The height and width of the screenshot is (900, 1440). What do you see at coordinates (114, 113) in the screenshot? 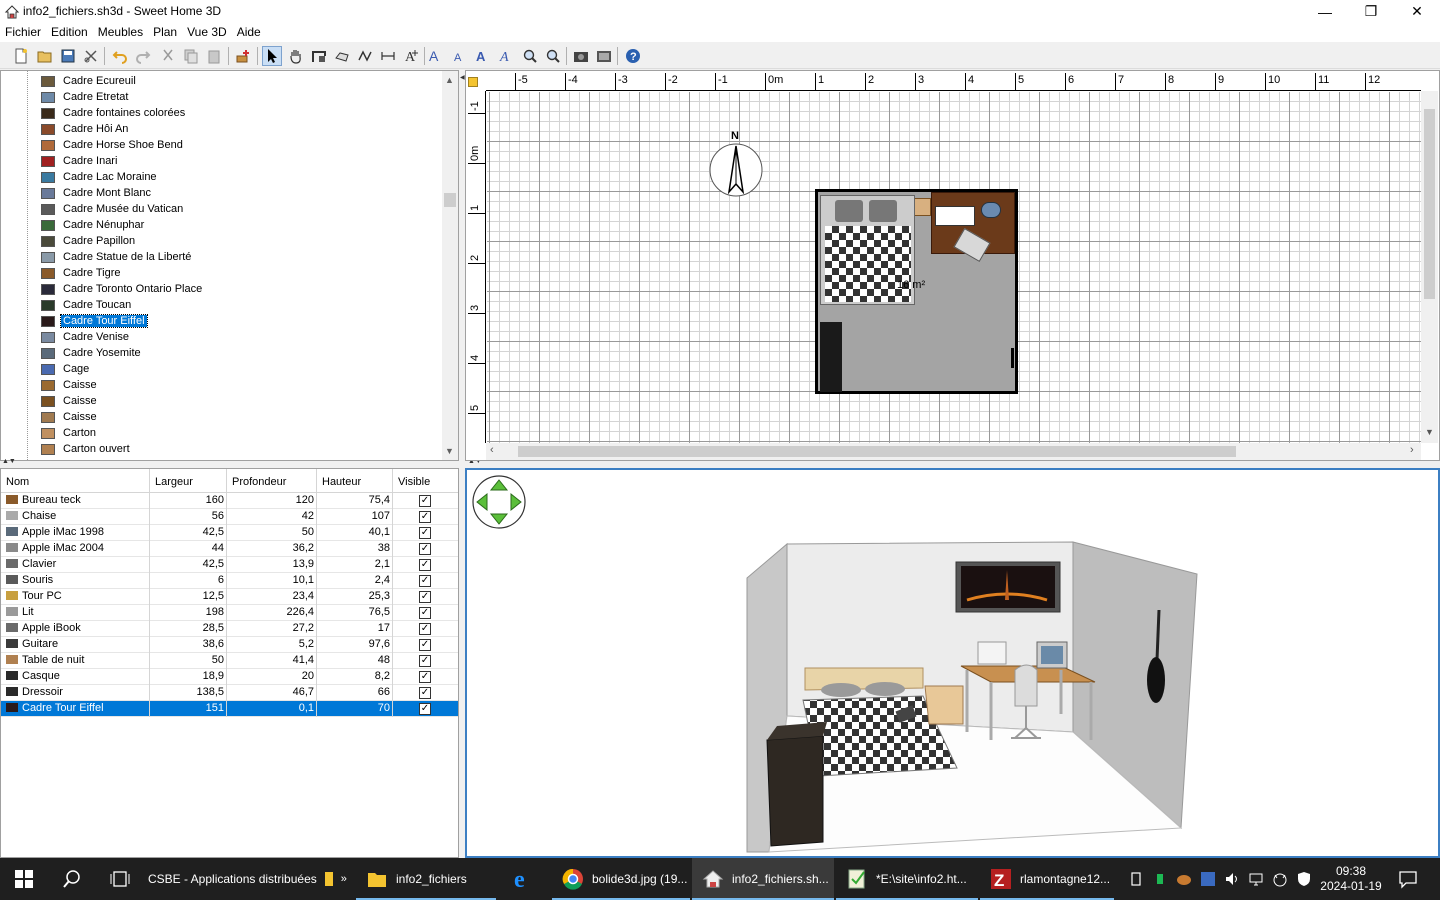
I see `catalog-item: Cadre fontaines colorées` at bounding box center [114, 113].